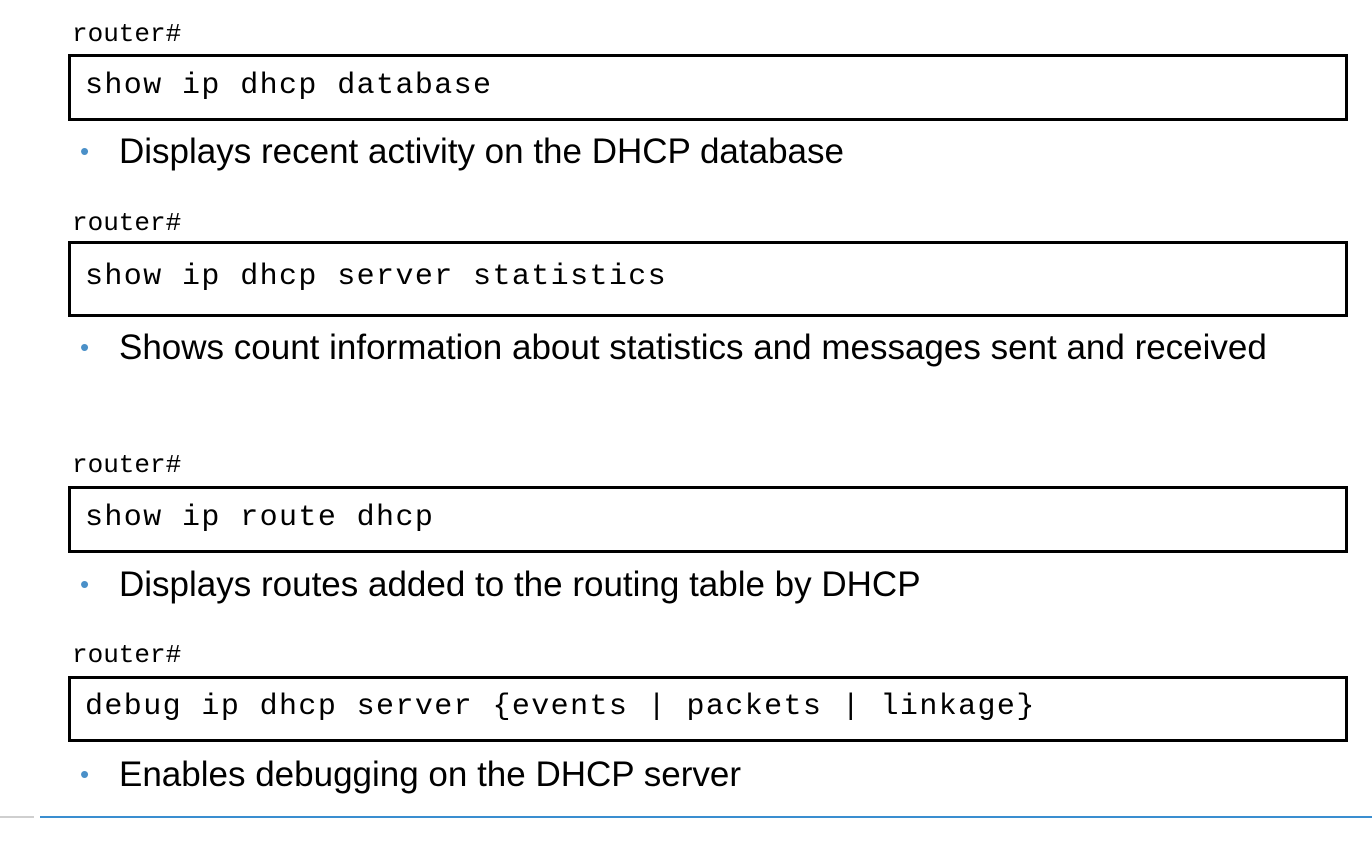 The image size is (1372, 845). I want to click on command-text: show ip dhcp database, so click(289, 86).